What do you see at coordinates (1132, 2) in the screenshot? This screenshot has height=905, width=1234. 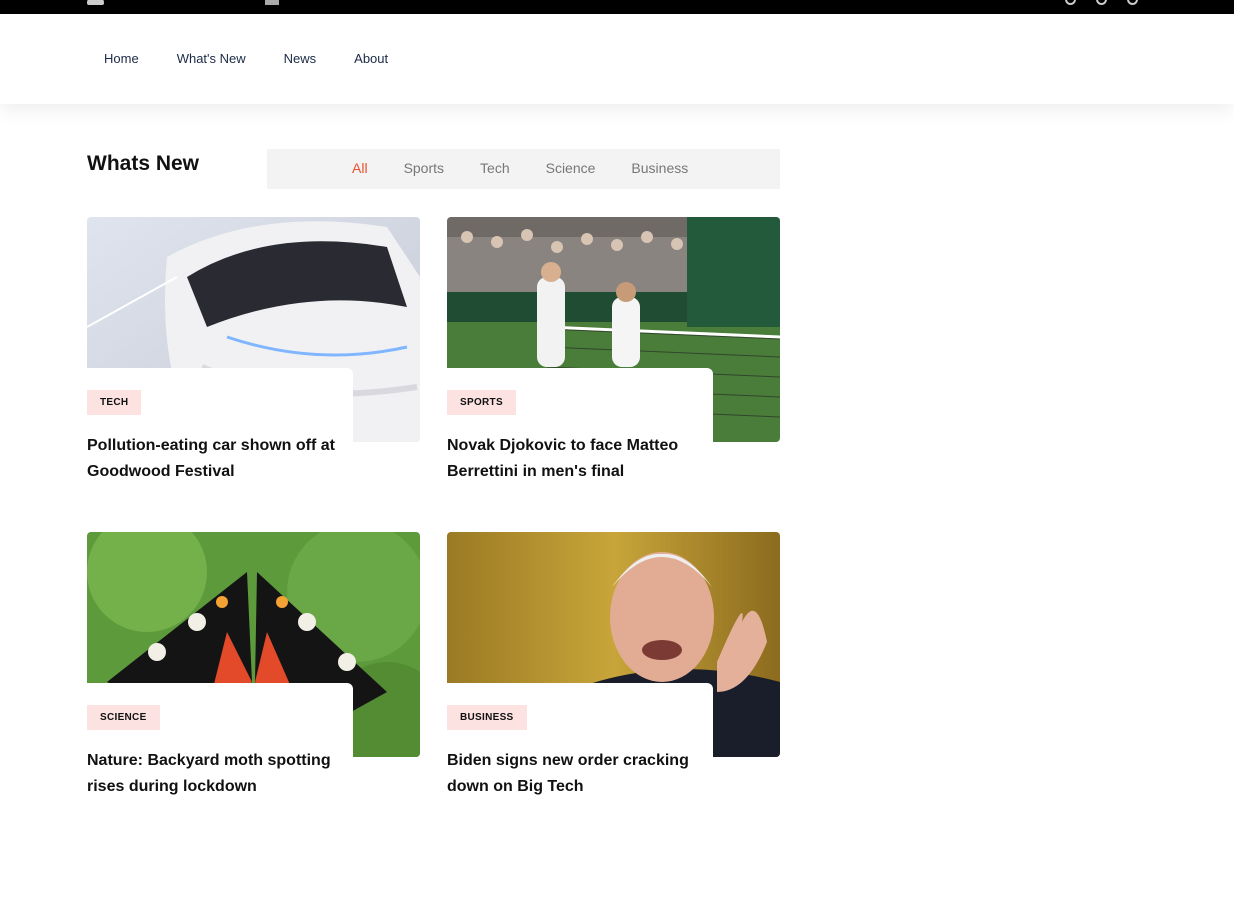 I see `link-icon` at bounding box center [1132, 2].